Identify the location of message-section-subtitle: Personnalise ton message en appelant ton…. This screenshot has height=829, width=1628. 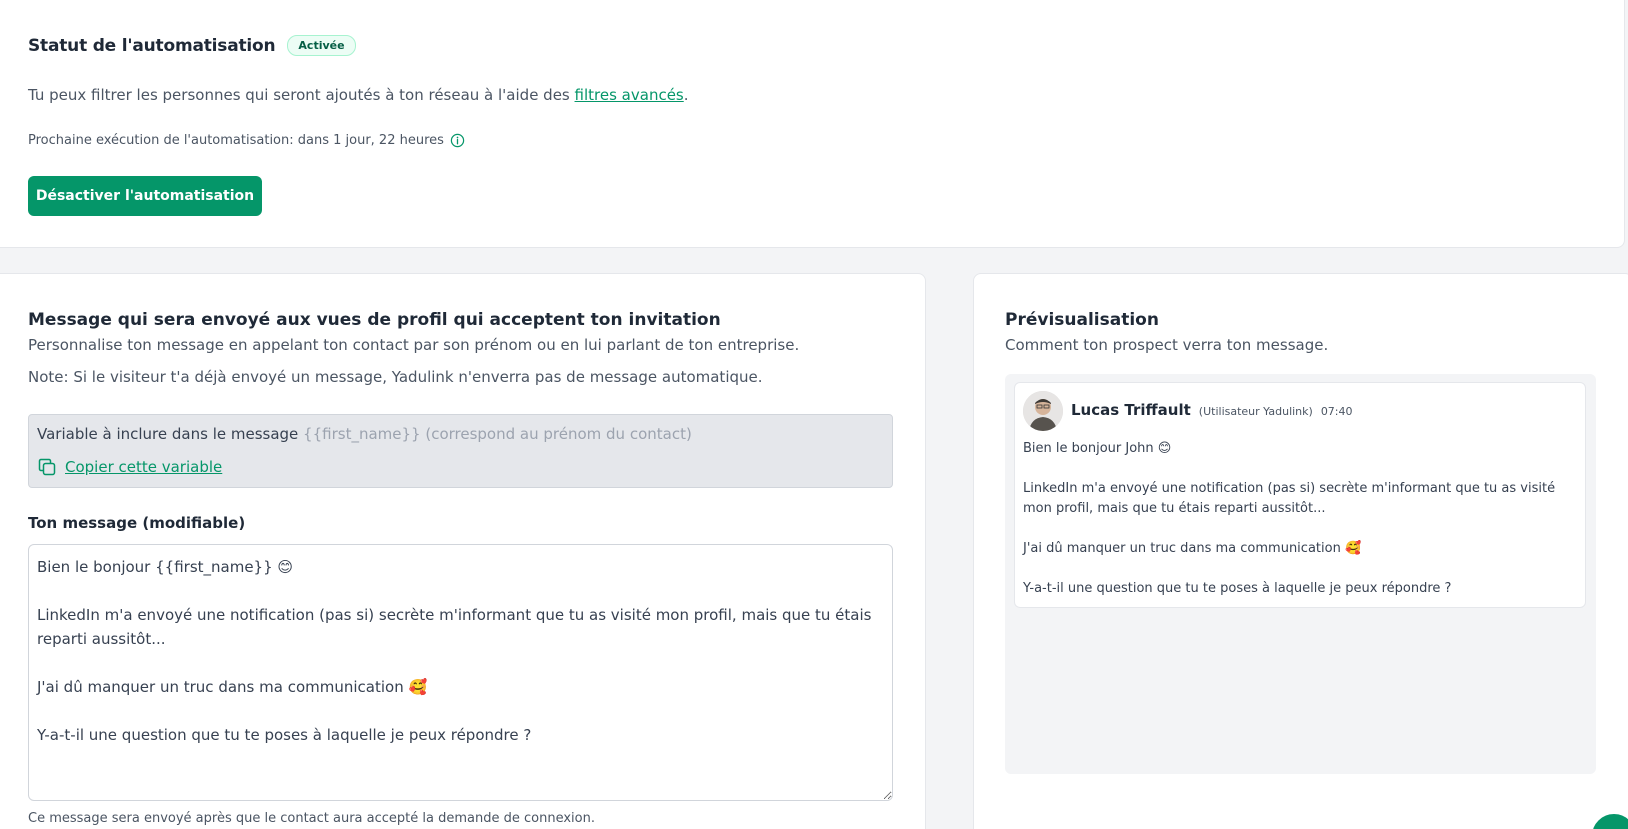
(414, 345).